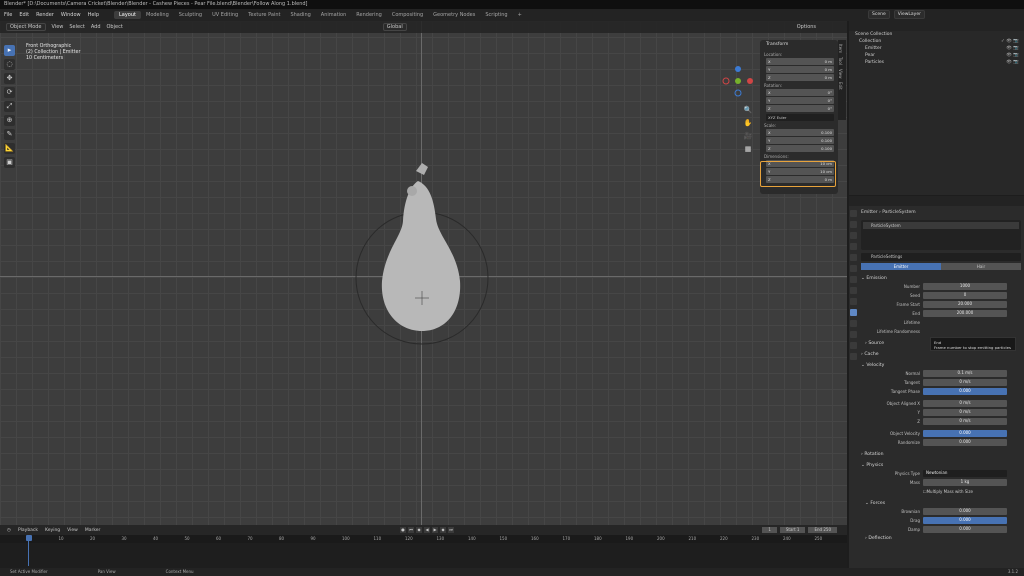 This screenshot has width=1024, height=576. What do you see at coordinates (965, 286) in the screenshot?
I see `number-field: 1000` at bounding box center [965, 286].